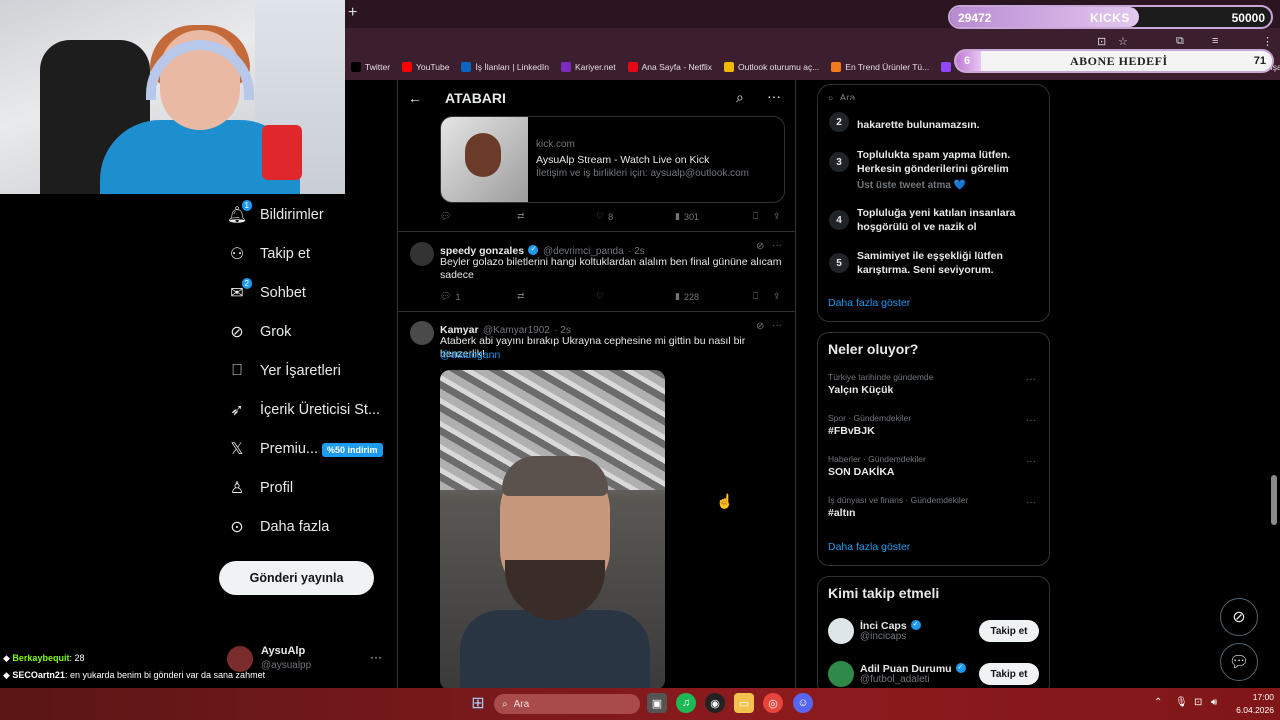  What do you see at coordinates (869, 547) in the screenshot?
I see `show-more-trends-link: Daha fazla göster` at bounding box center [869, 547].